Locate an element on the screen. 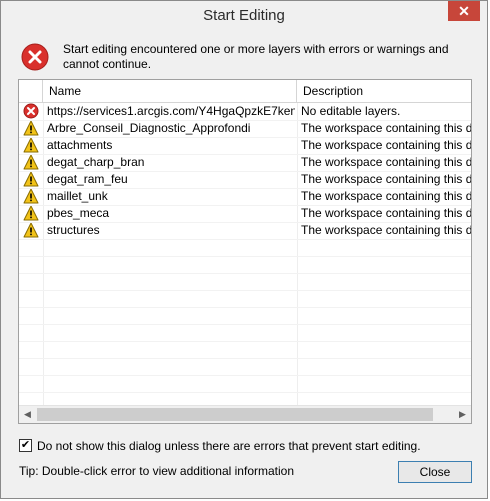  window-close-button: ✕ is located at coordinates (464, 11).